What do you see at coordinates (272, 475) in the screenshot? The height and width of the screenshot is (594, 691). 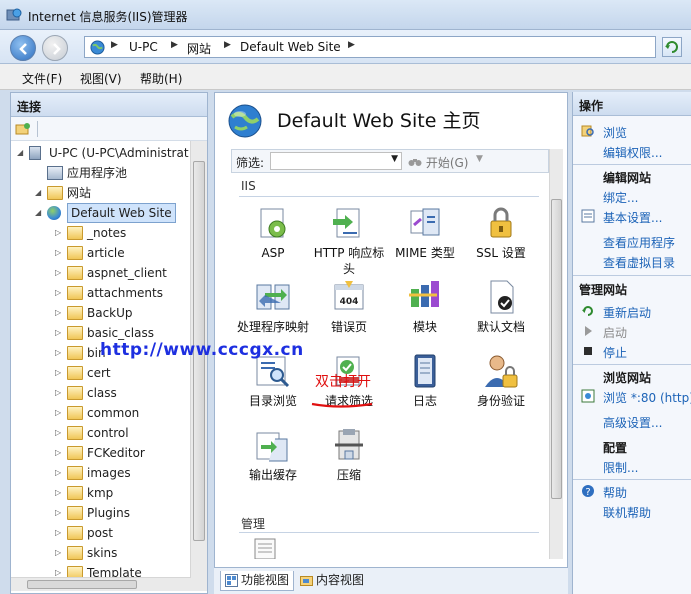 I see `feature-label: 输出缓存` at bounding box center [272, 475].